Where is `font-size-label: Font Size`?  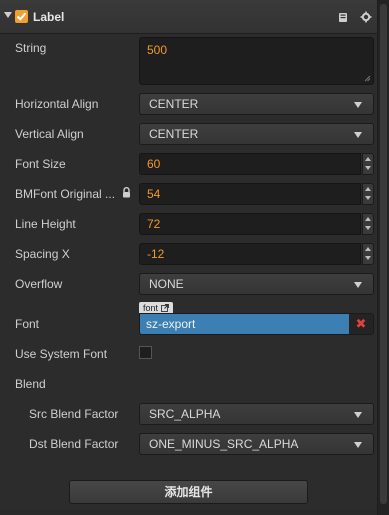 font-size-label: Font Size is located at coordinates (40, 164).